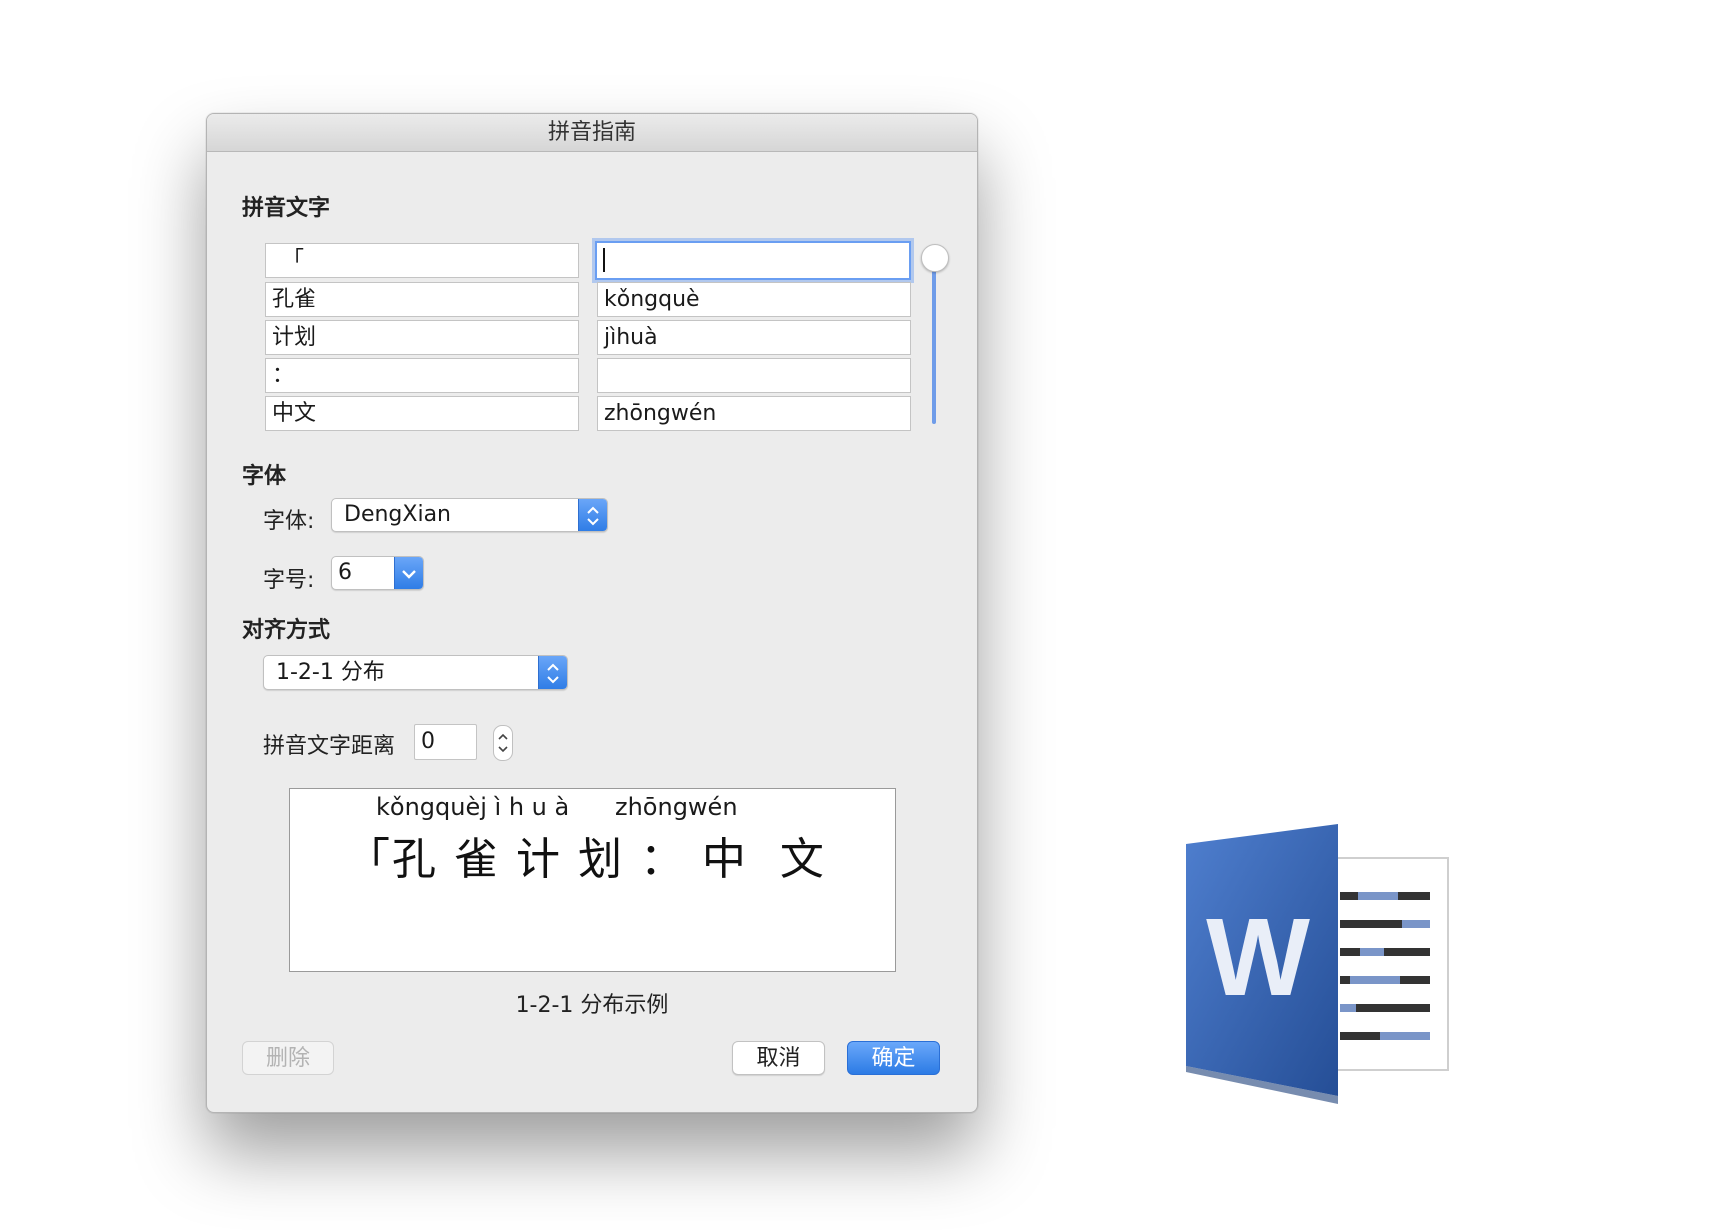 The height and width of the screenshot is (1230, 1726). I want to click on delete-button: 删除, so click(288, 1058).